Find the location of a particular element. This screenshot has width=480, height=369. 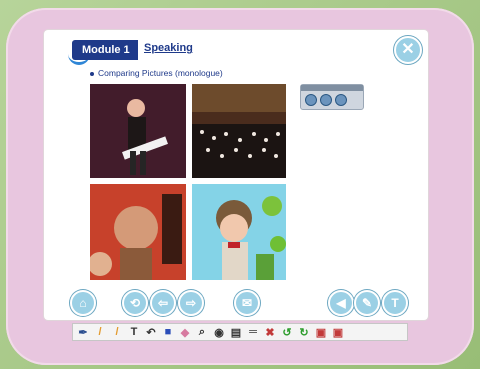

pen-icon: ✒ is located at coordinates (83, 332).